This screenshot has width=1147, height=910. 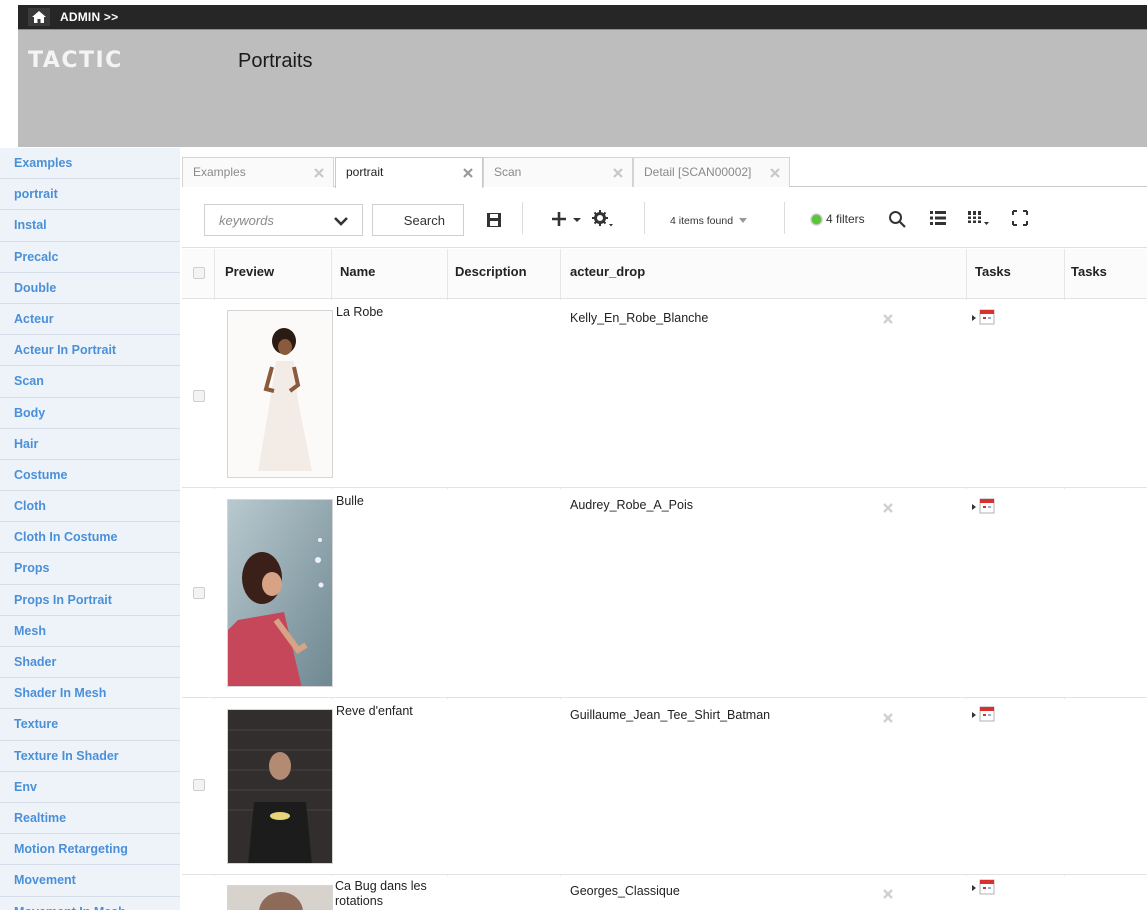 What do you see at coordinates (357, 271) in the screenshot?
I see `column-header-name: Name` at bounding box center [357, 271].